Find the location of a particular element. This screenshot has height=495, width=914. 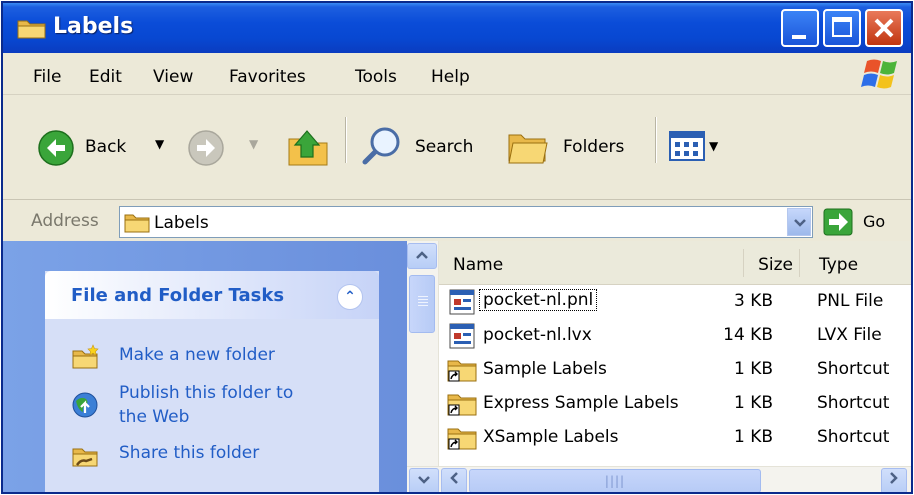

file-name: pocket-nl.lvx is located at coordinates (537, 335).